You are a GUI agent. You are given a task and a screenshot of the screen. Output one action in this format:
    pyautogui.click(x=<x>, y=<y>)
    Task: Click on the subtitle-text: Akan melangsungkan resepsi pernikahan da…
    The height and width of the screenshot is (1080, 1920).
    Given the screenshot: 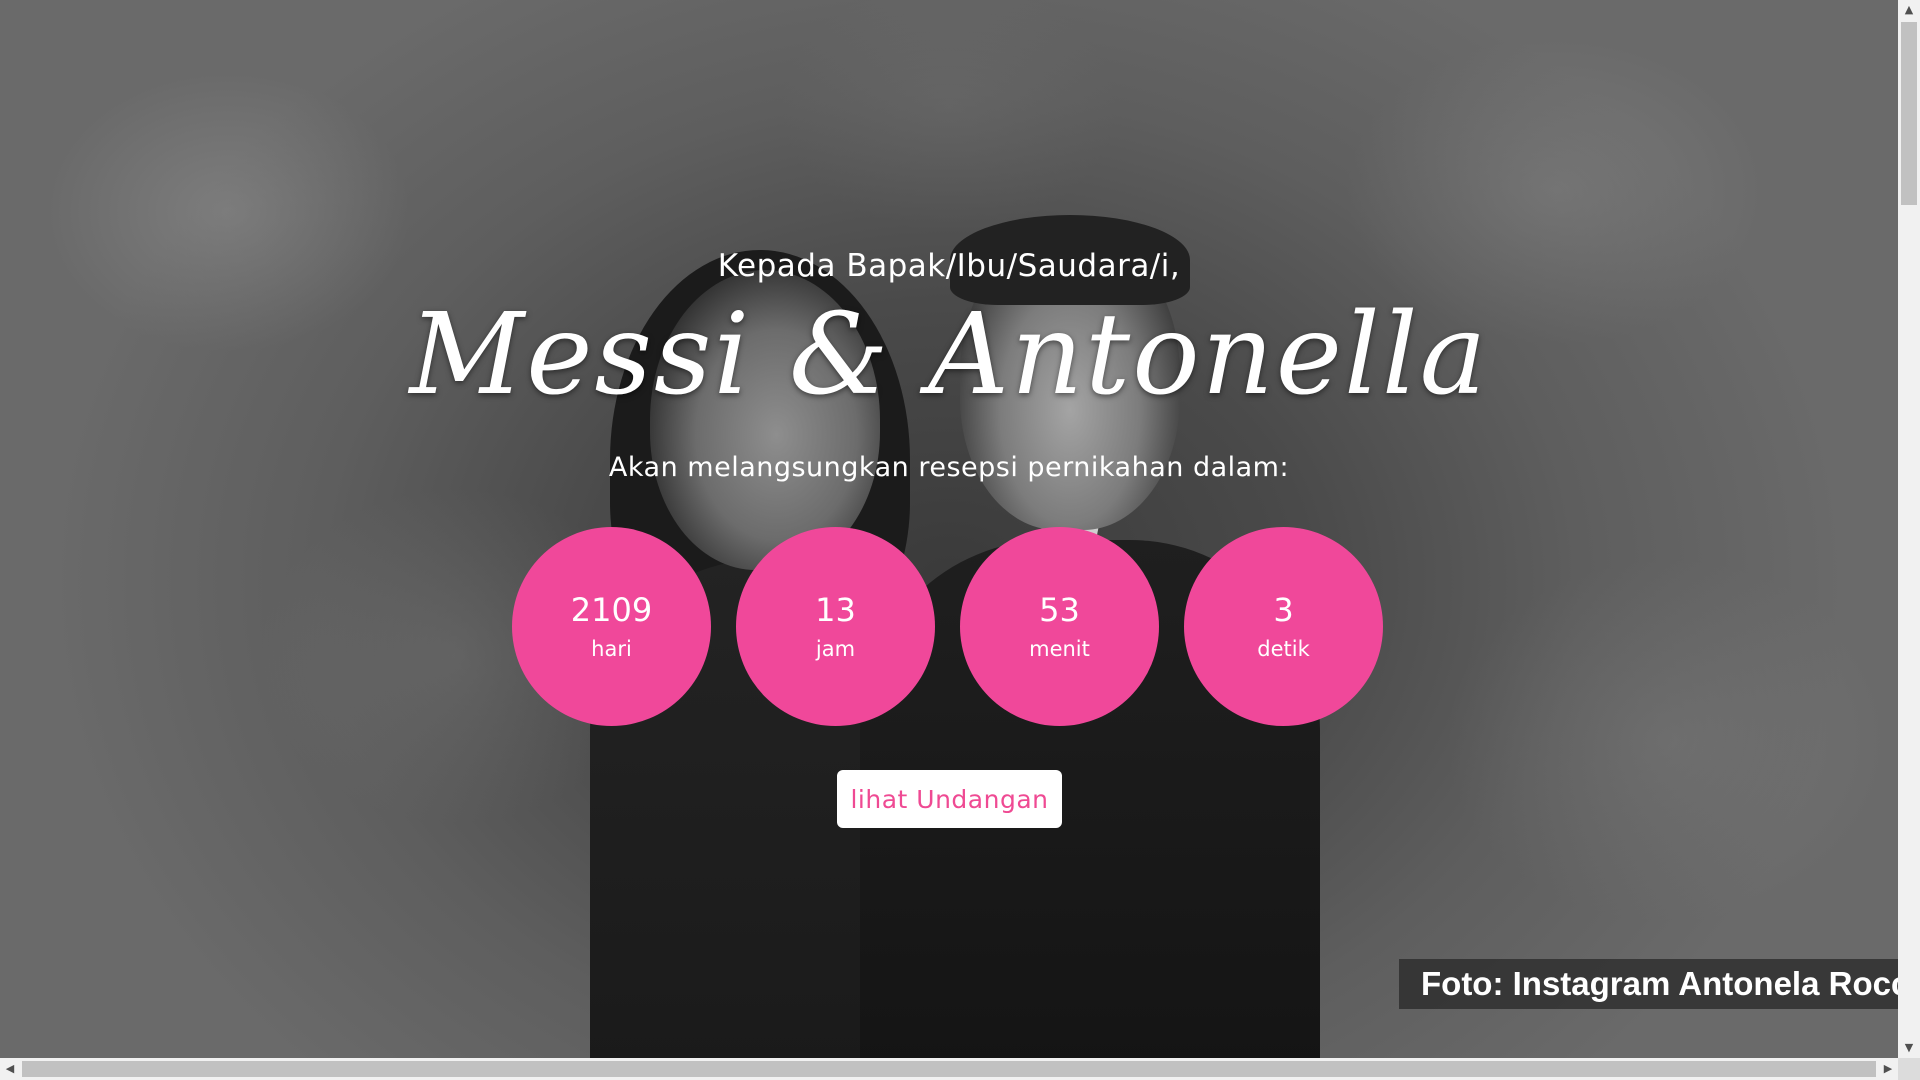 What is the action you would take?
    pyautogui.click(x=949, y=467)
    